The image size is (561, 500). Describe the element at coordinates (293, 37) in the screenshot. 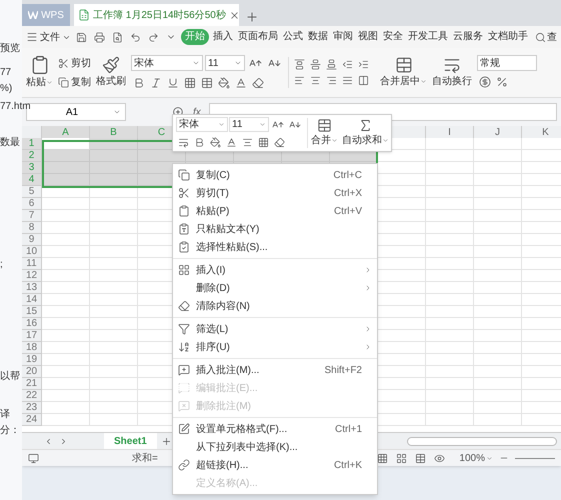

I see `ribbon-tab: 公式` at that location.